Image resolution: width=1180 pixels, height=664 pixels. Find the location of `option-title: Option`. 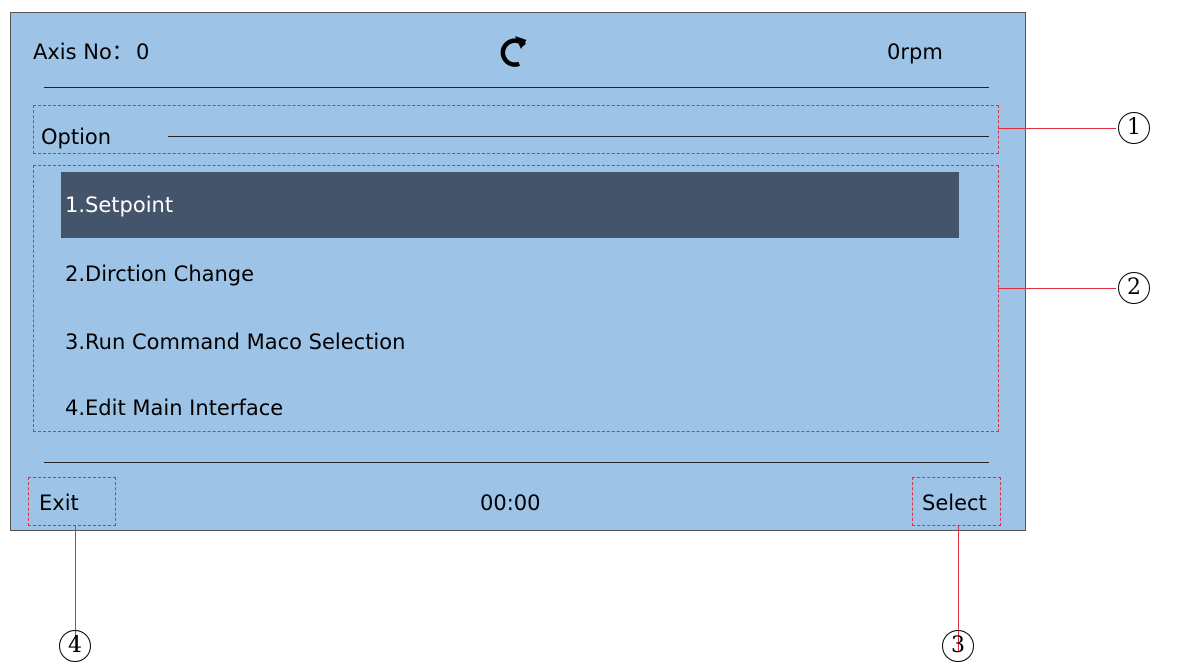

option-title: Option is located at coordinates (76, 137).